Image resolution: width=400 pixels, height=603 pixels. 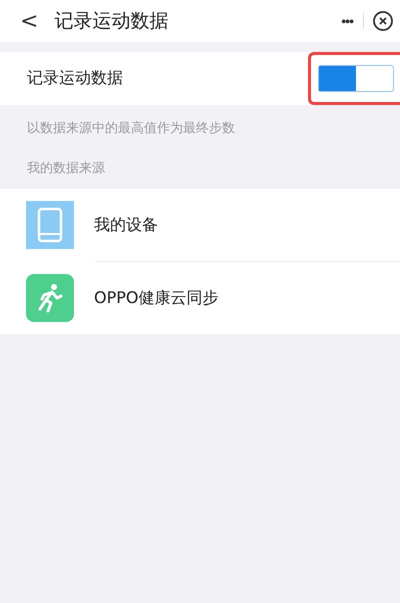 I want to click on page-title: 记录运动数据, so click(x=112, y=21).